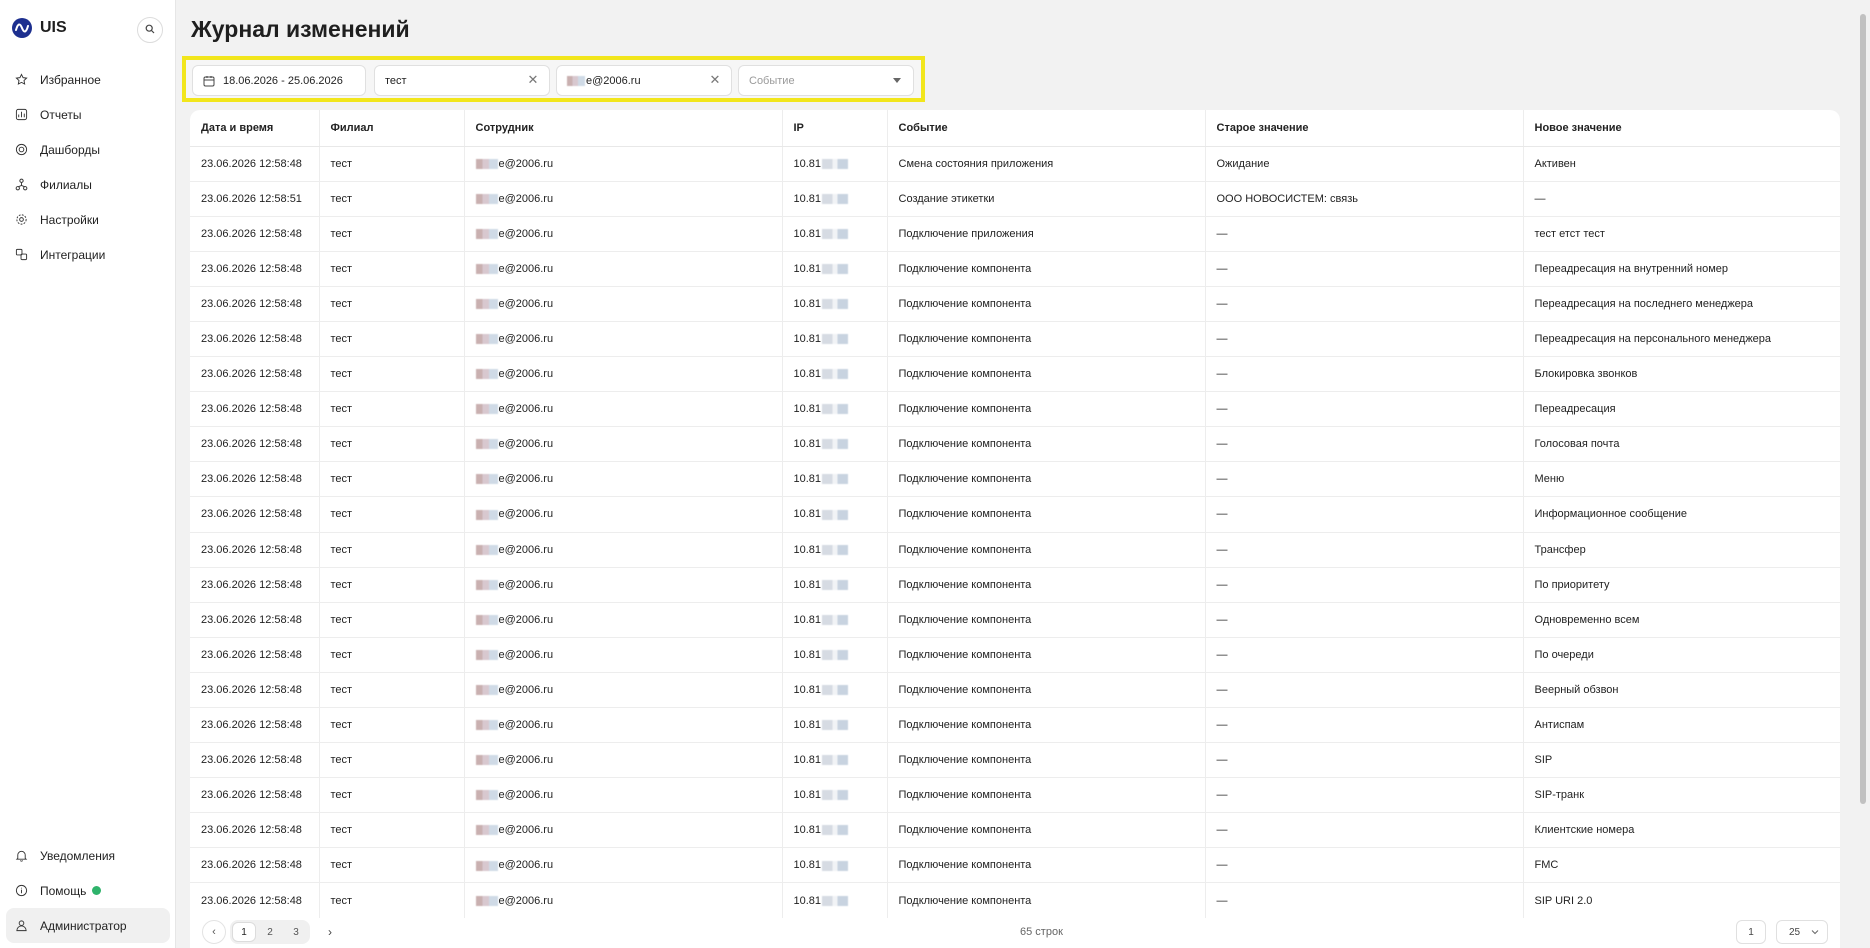 The width and height of the screenshot is (1870, 948). What do you see at coordinates (88, 149) in the screenshot?
I see `sidebar-item-dashboards: Дашборды` at bounding box center [88, 149].